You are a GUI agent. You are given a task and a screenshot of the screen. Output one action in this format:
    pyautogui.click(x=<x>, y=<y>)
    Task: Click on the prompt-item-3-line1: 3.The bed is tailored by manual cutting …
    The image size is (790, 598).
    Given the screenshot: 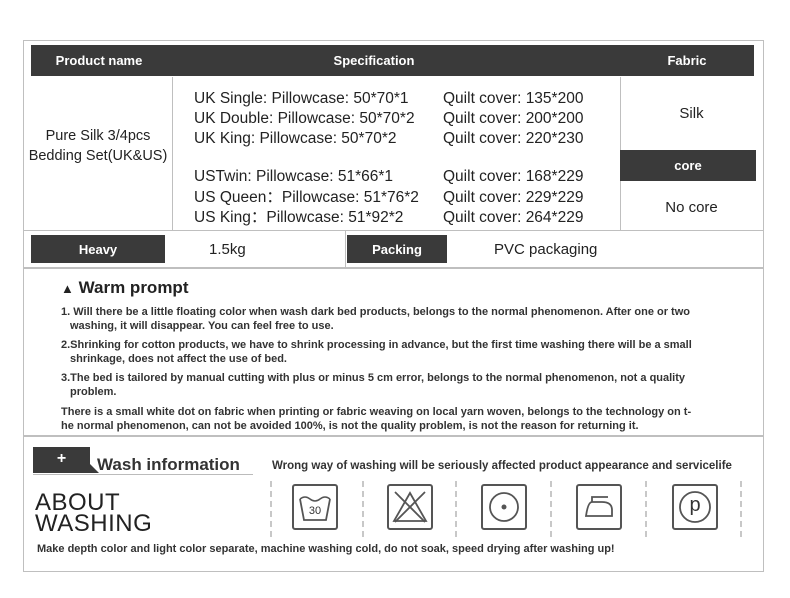 What is the action you would take?
    pyautogui.click(x=373, y=378)
    